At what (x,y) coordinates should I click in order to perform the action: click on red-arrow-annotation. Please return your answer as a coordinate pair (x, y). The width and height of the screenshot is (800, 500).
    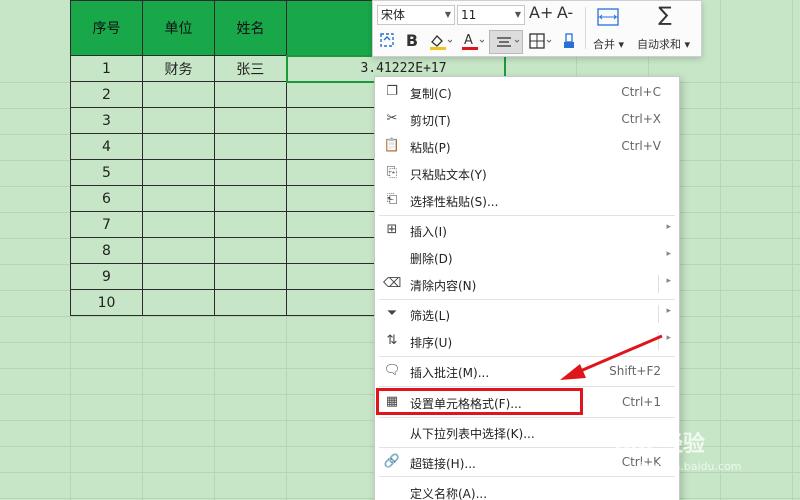
    Looking at the image, I should click on (611, 357).